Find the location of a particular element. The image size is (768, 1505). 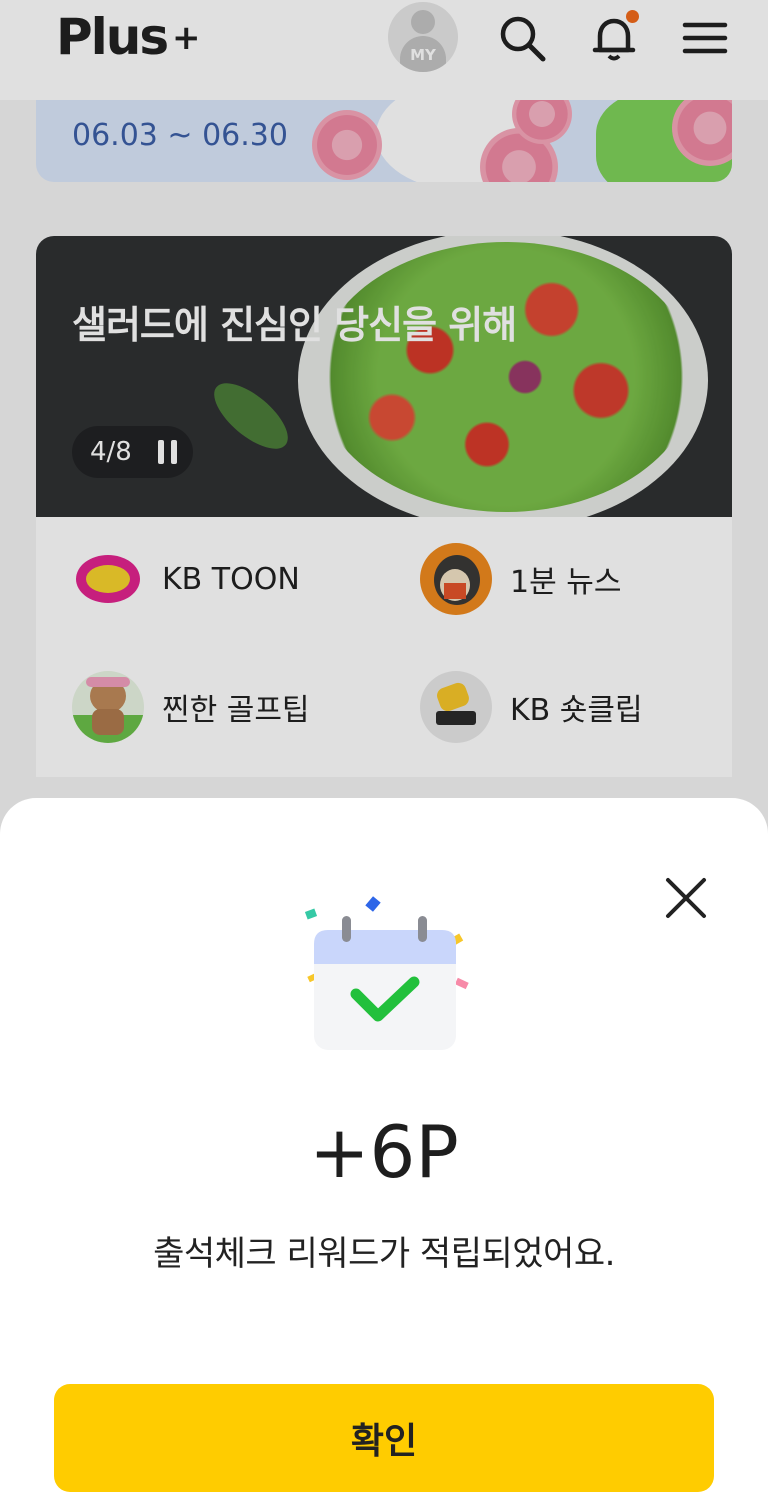

calendar-check-icon is located at coordinates (386, 973).